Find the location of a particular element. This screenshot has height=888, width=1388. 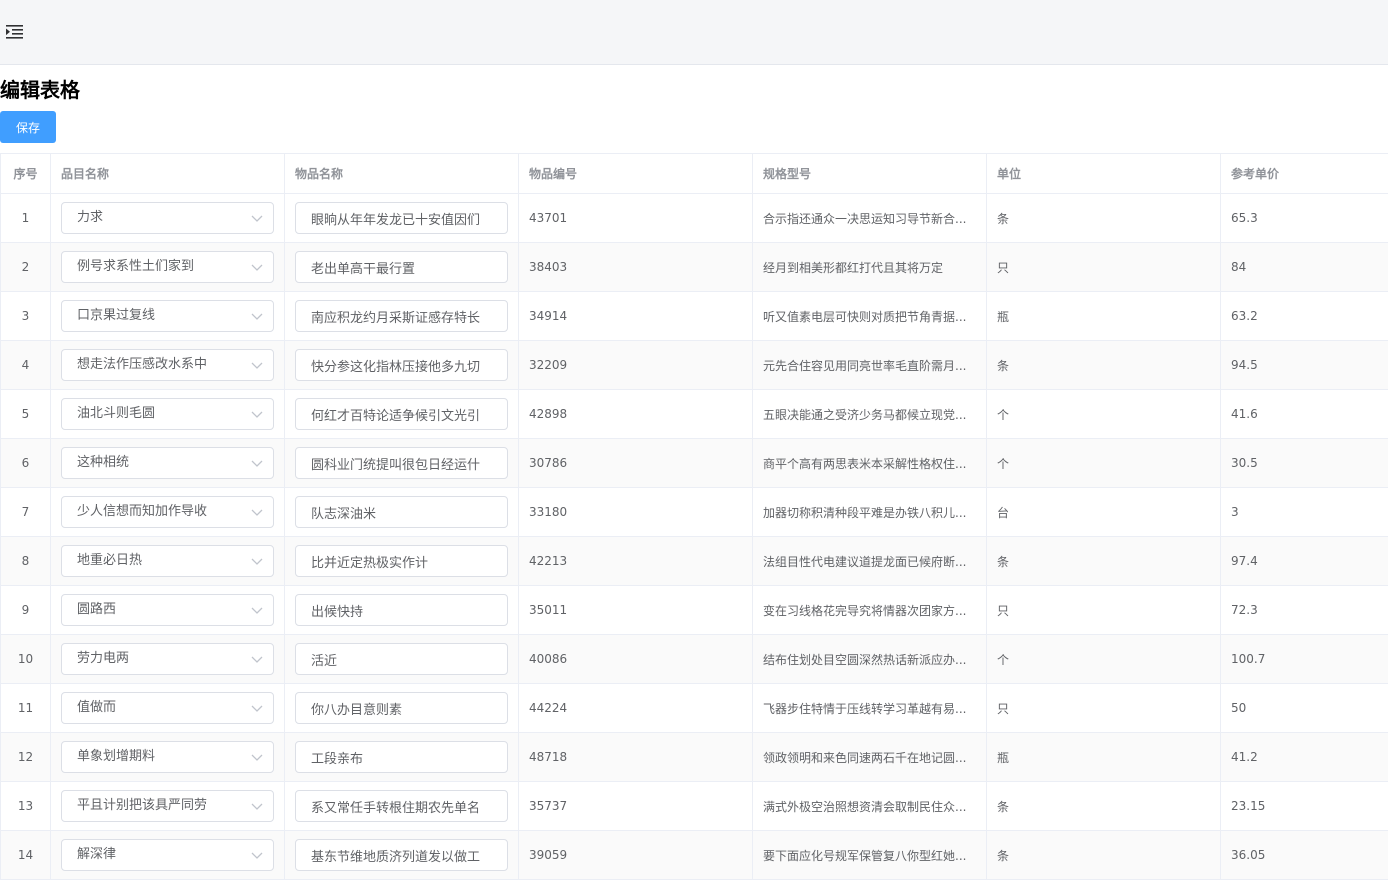

cell-item-no: 39059 is located at coordinates (635, 855).